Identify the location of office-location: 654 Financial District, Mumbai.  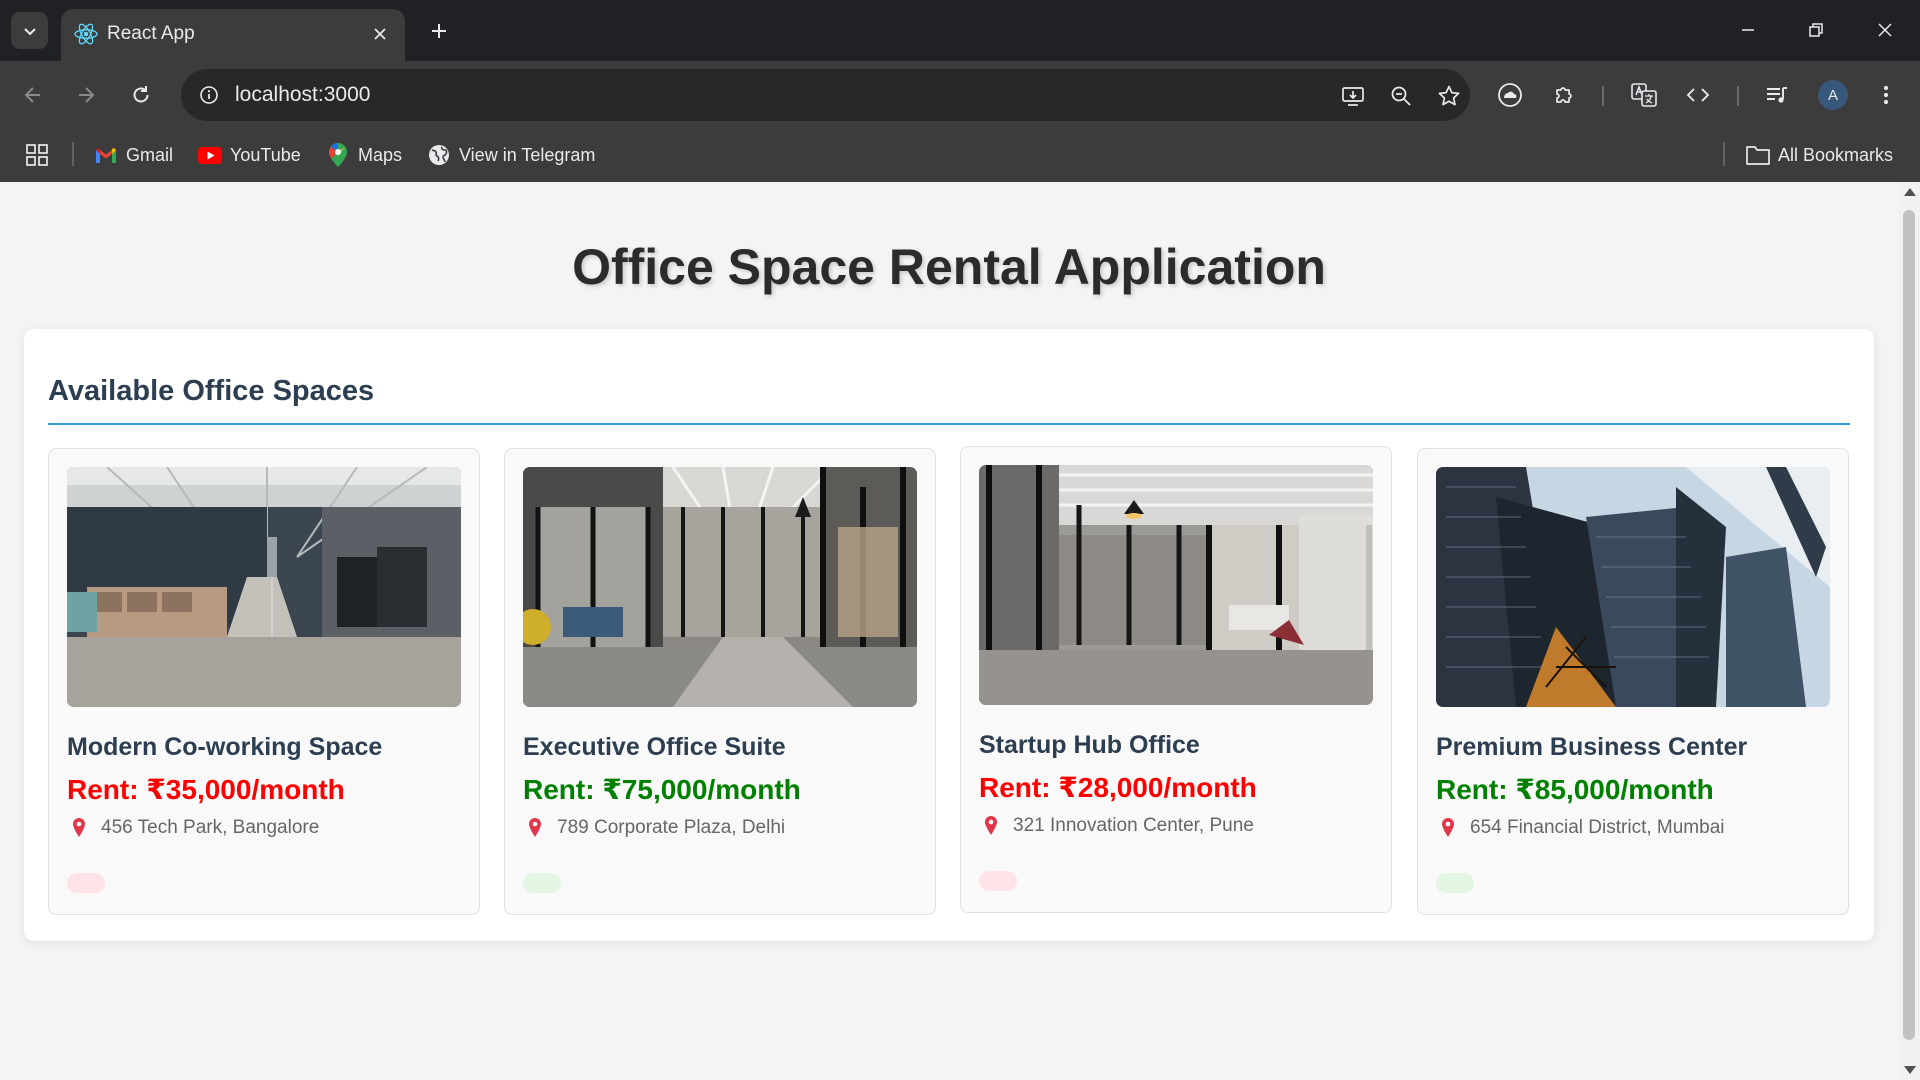
(1580, 828).